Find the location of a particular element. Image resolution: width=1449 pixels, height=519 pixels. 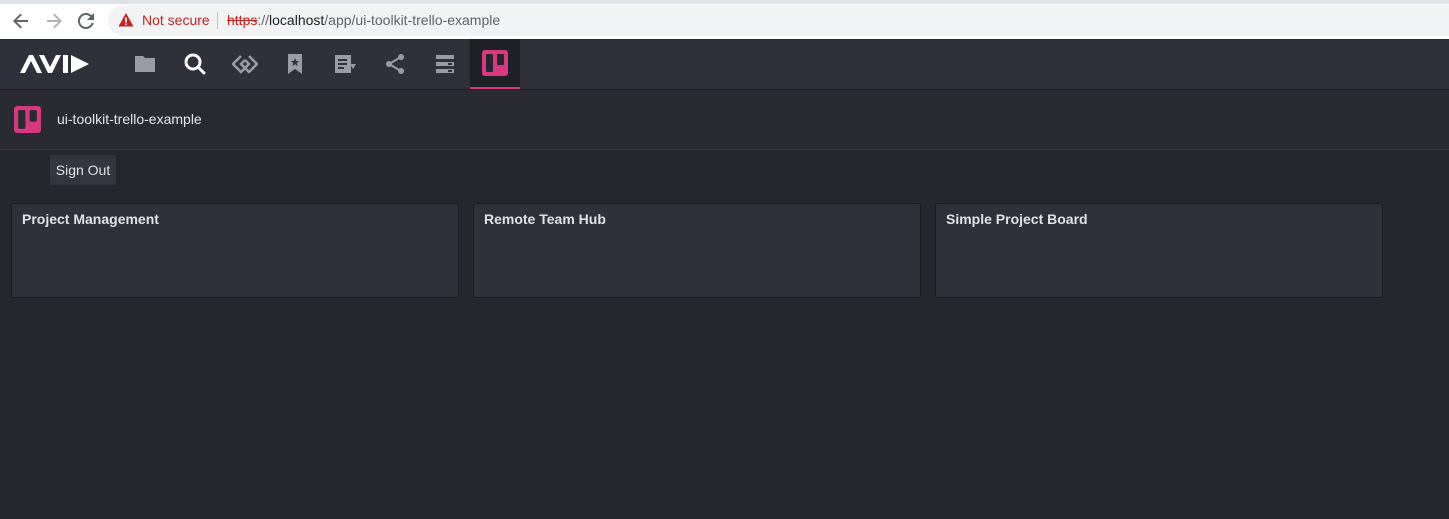

search-icon is located at coordinates (195, 64).